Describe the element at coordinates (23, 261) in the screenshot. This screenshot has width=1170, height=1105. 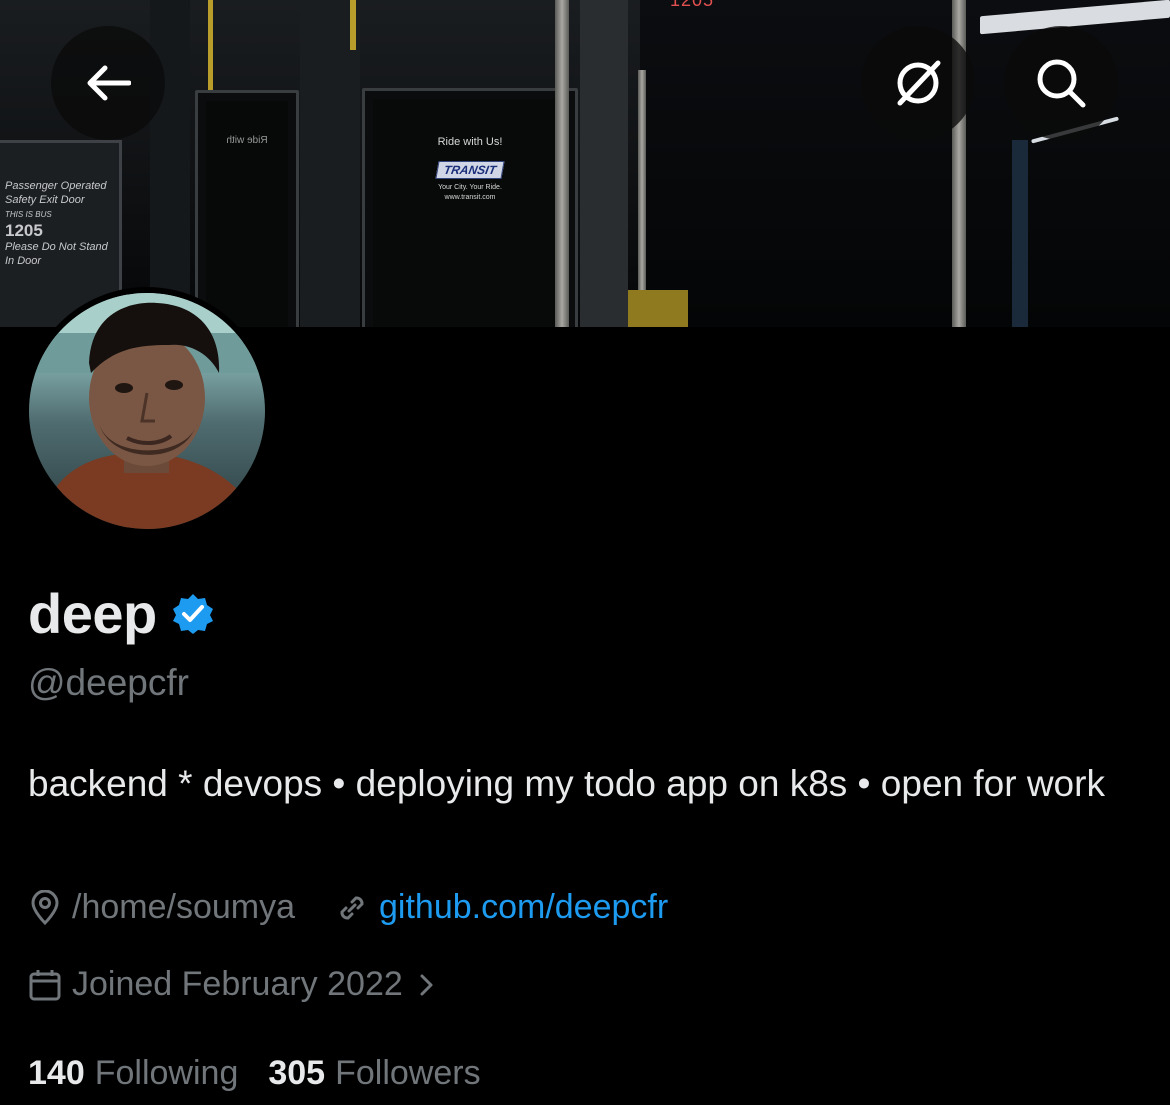
I see `sign-line: In Door` at that location.